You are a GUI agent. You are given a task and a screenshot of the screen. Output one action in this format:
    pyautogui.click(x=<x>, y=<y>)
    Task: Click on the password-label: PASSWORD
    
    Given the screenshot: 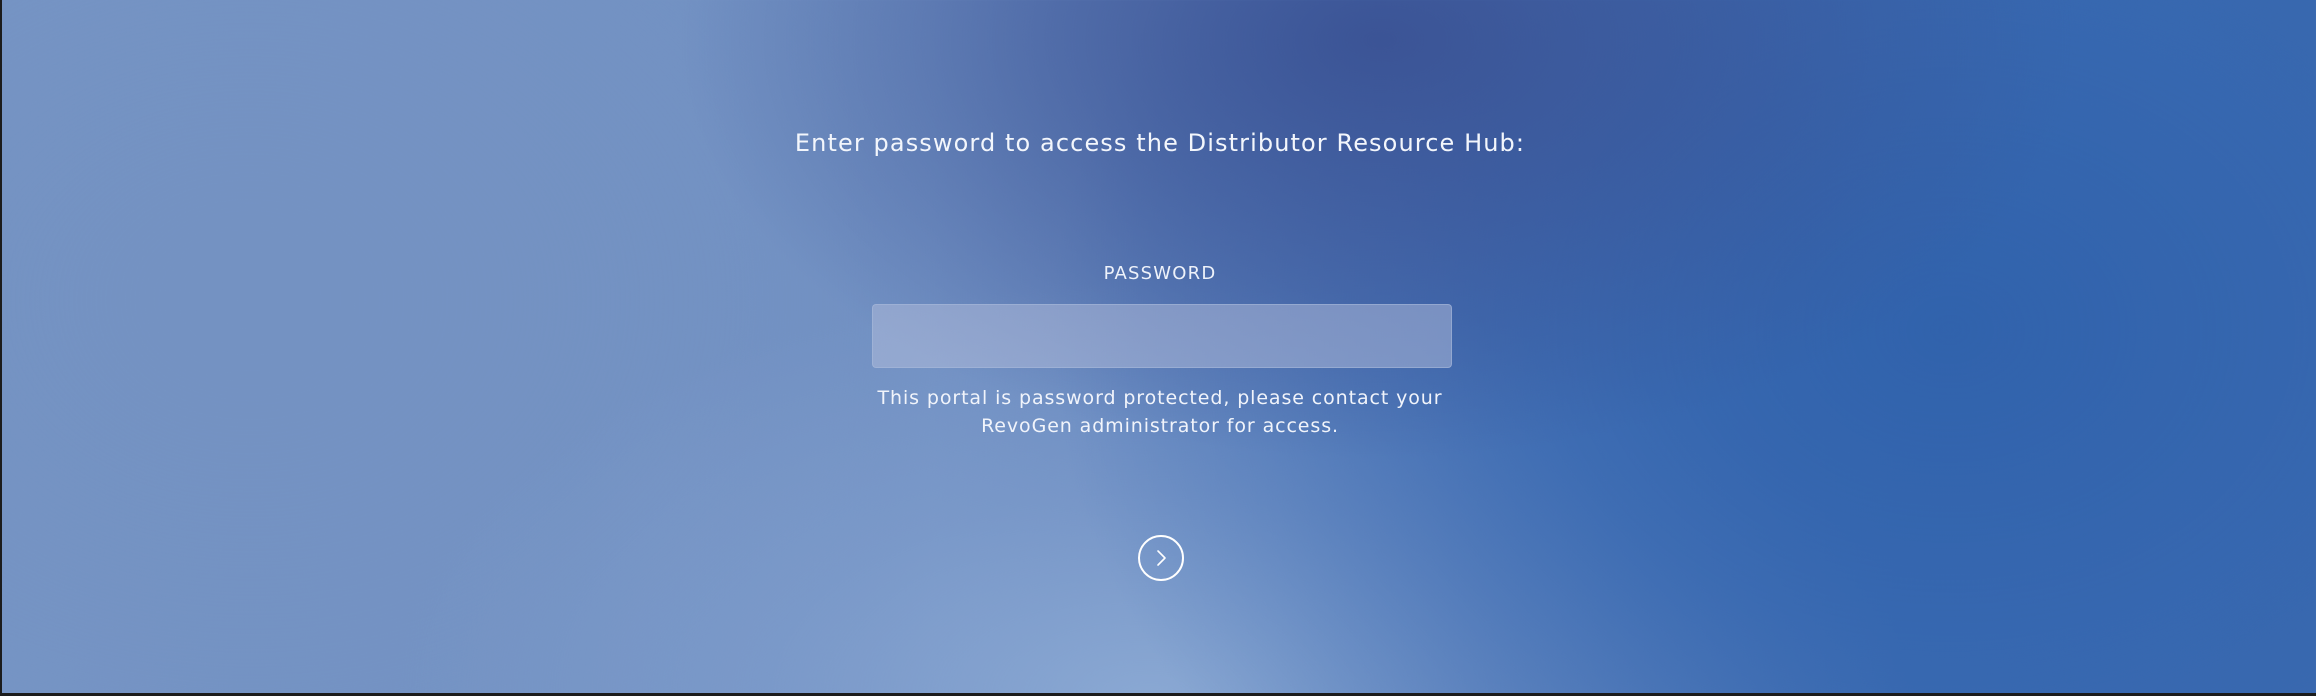 What is the action you would take?
    pyautogui.click(x=1160, y=273)
    